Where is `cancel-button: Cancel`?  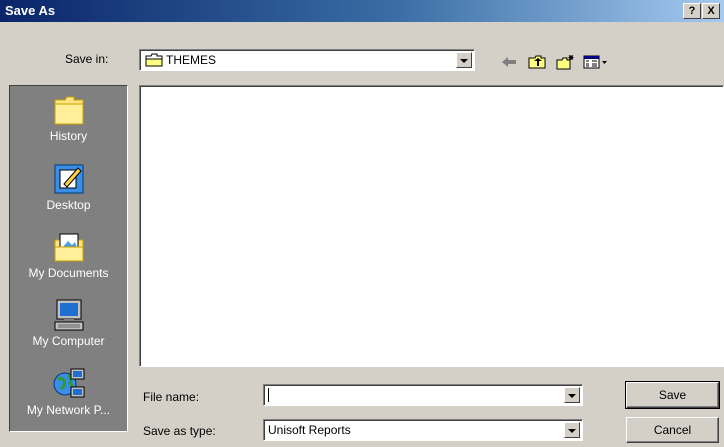
cancel-button: Cancel is located at coordinates (672, 430).